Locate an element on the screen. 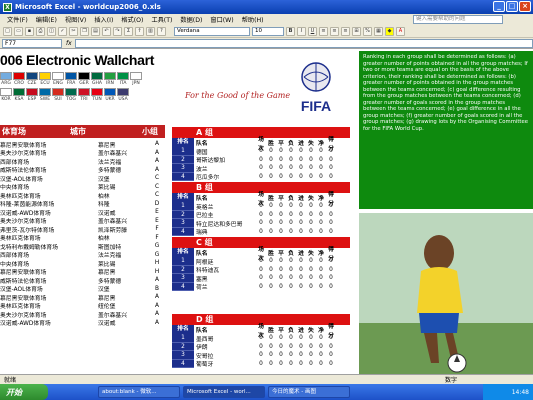 This screenshot has height=400, width=533. align-center-icon: ≡ is located at coordinates (334, 31).